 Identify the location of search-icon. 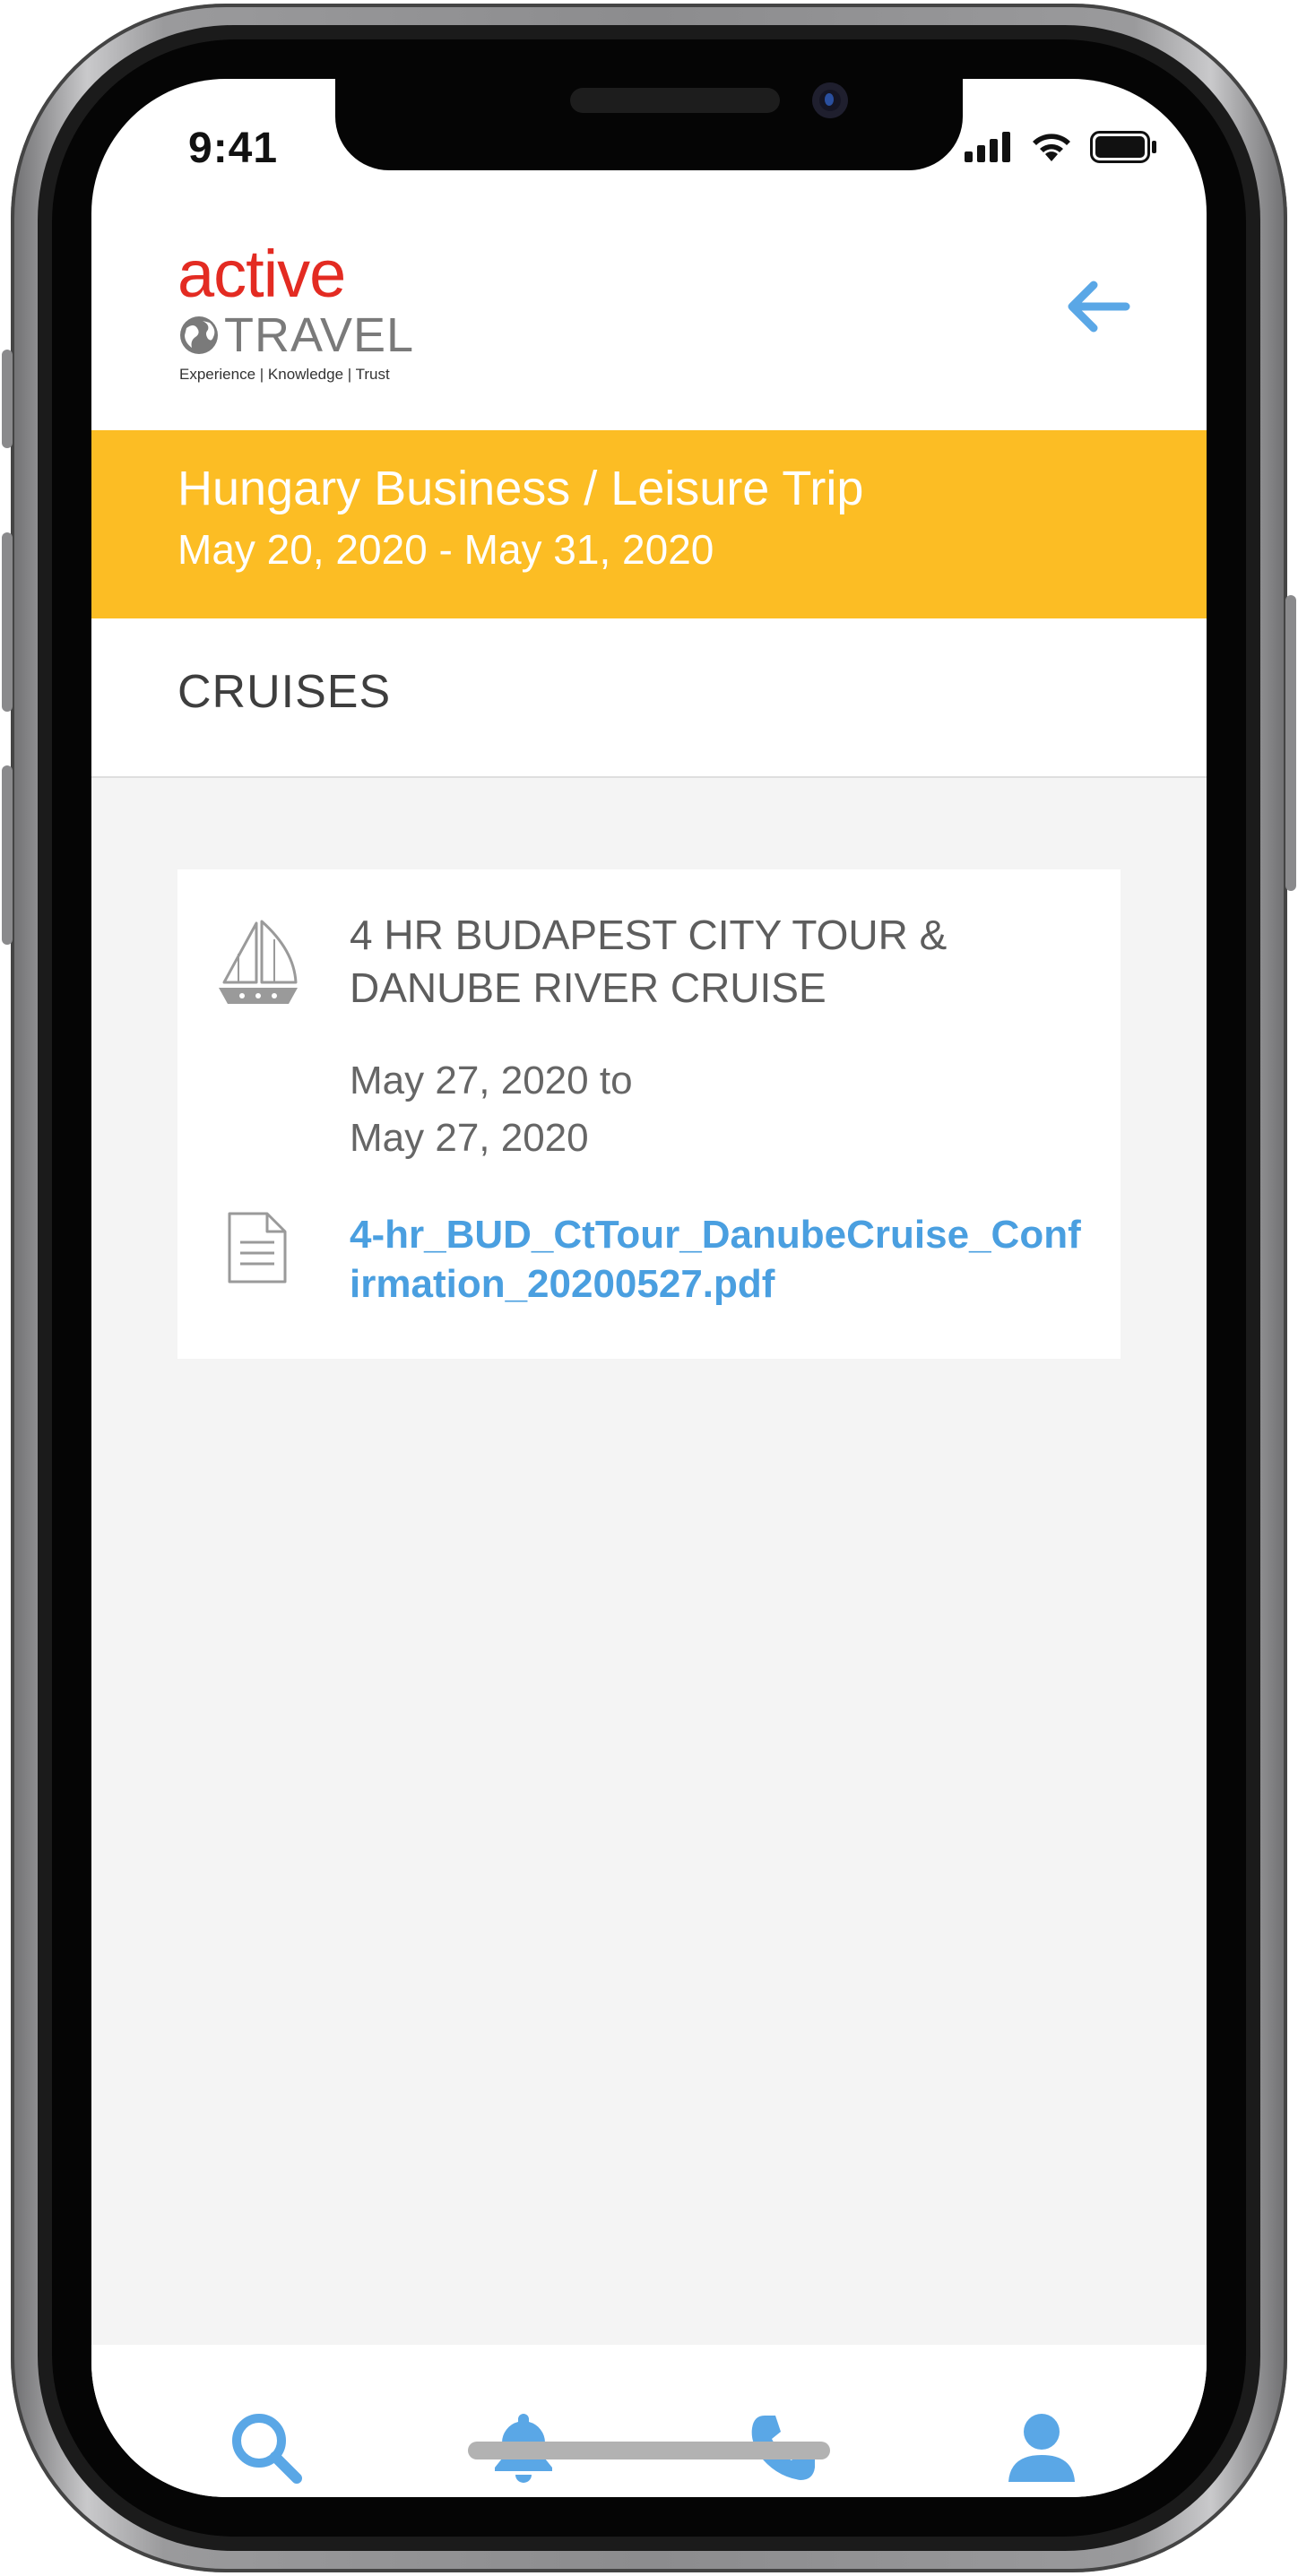
(267, 2449).